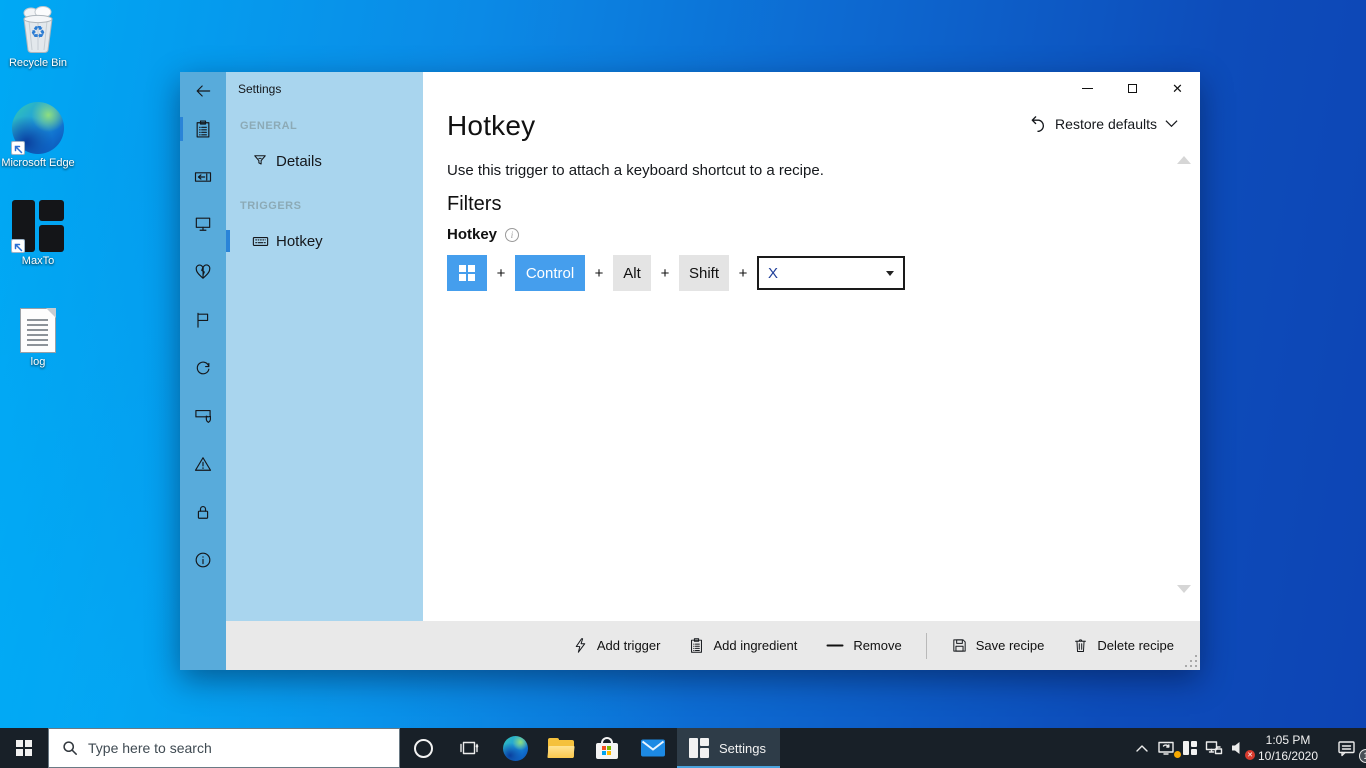 The height and width of the screenshot is (768, 1366). What do you see at coordinates (1038, 124) in the screenshot?
I see `undo-icon` at bounding box center [1038, 124].